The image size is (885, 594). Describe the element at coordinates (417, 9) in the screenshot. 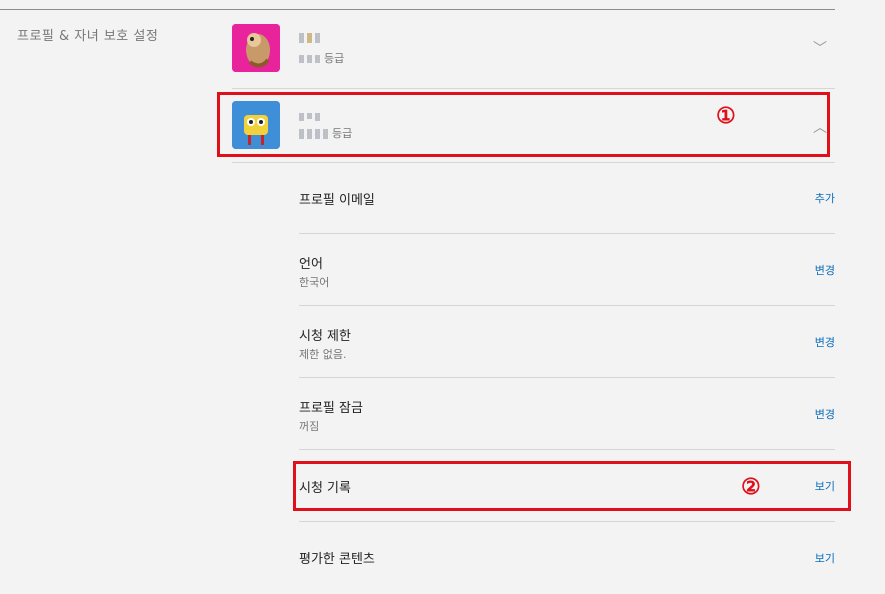

I see `top-divider` at that location.